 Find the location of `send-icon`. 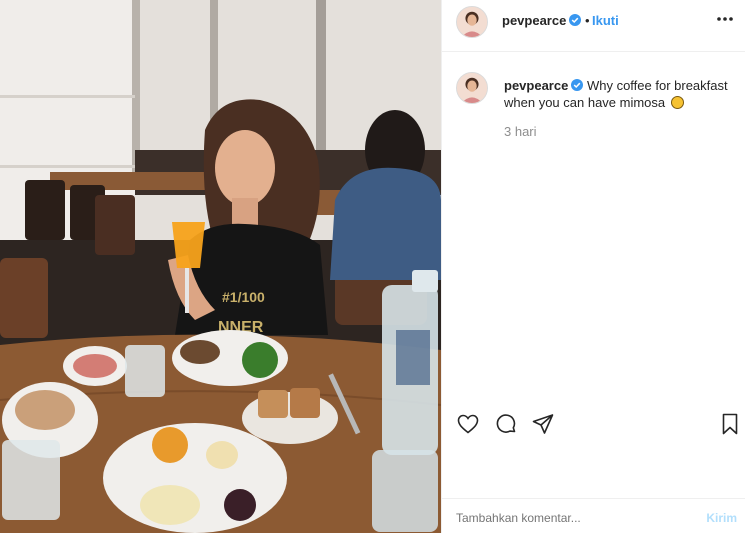

send-icon is located at coordinates (544, 425).